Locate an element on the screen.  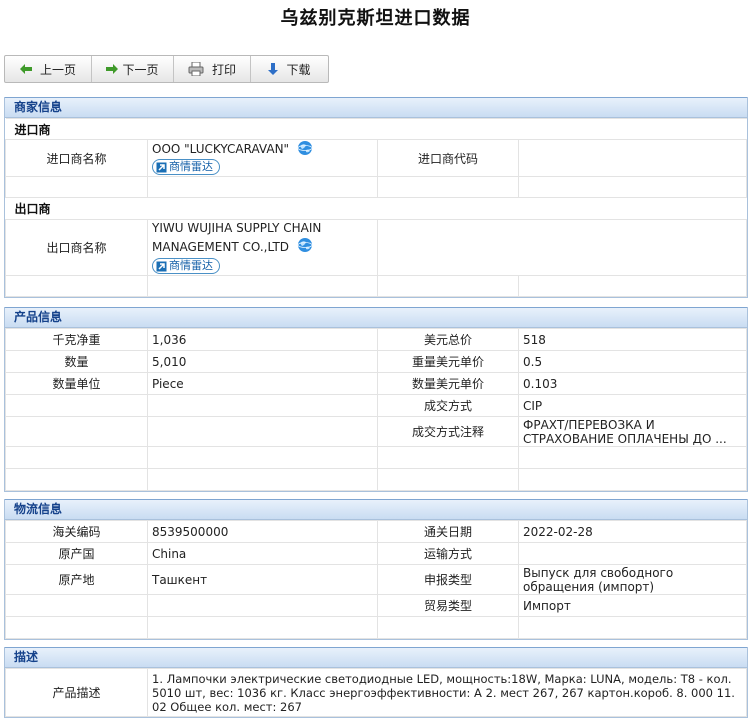
transport-label: 运输方式 is located at coordinates (448, 553).